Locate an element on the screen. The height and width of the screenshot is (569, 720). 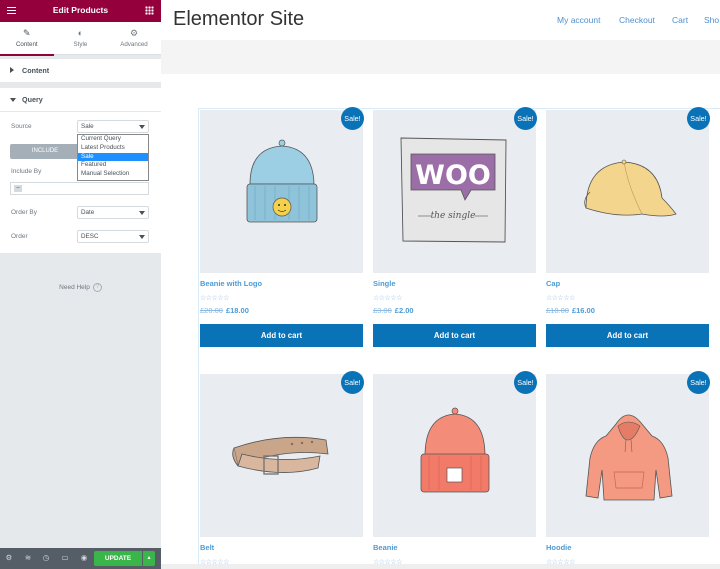
woo-logo-text: WOO is located at coordinates (453, 175).